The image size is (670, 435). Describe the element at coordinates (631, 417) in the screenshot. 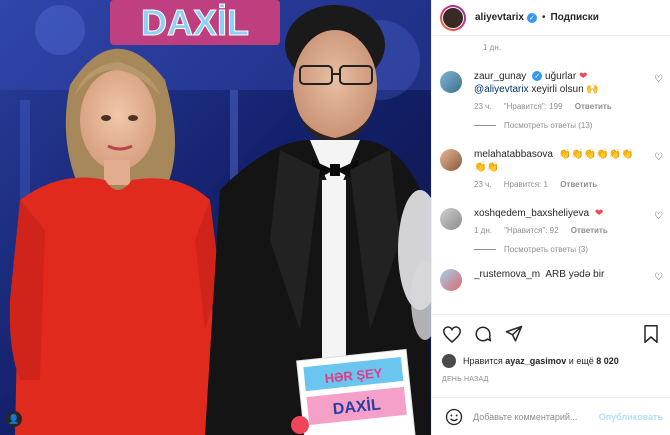

I see `publish-button: Опубликовать` at that location.